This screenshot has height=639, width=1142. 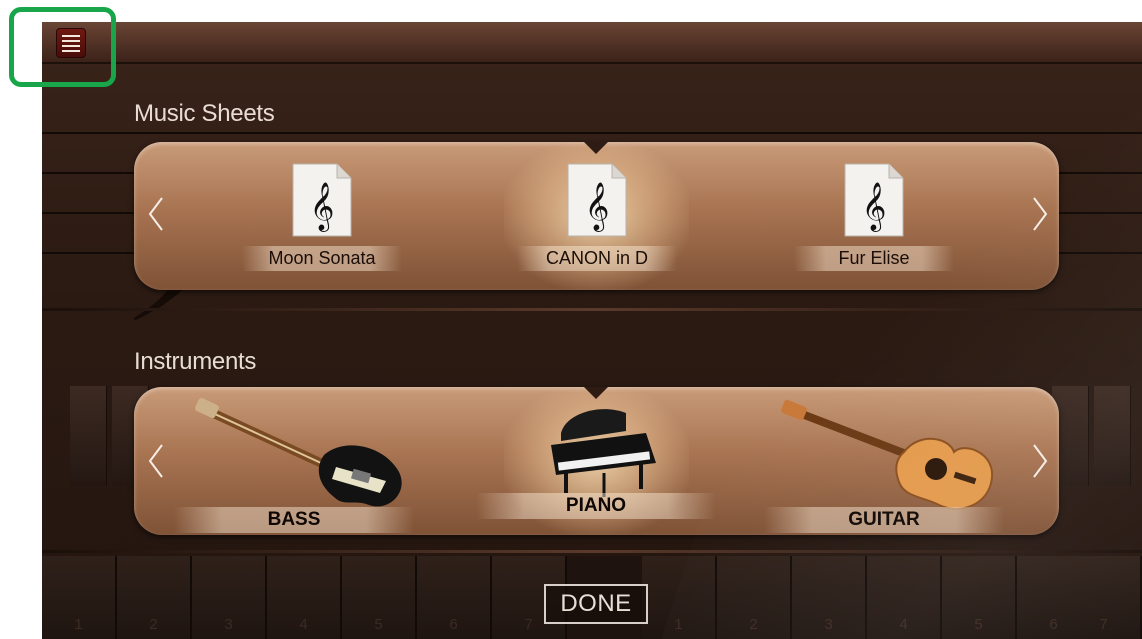 What do you see at coordinates (596, 148) in the screenshot?
I see `selection-pointer-icon` at bounding box center [596, 148].